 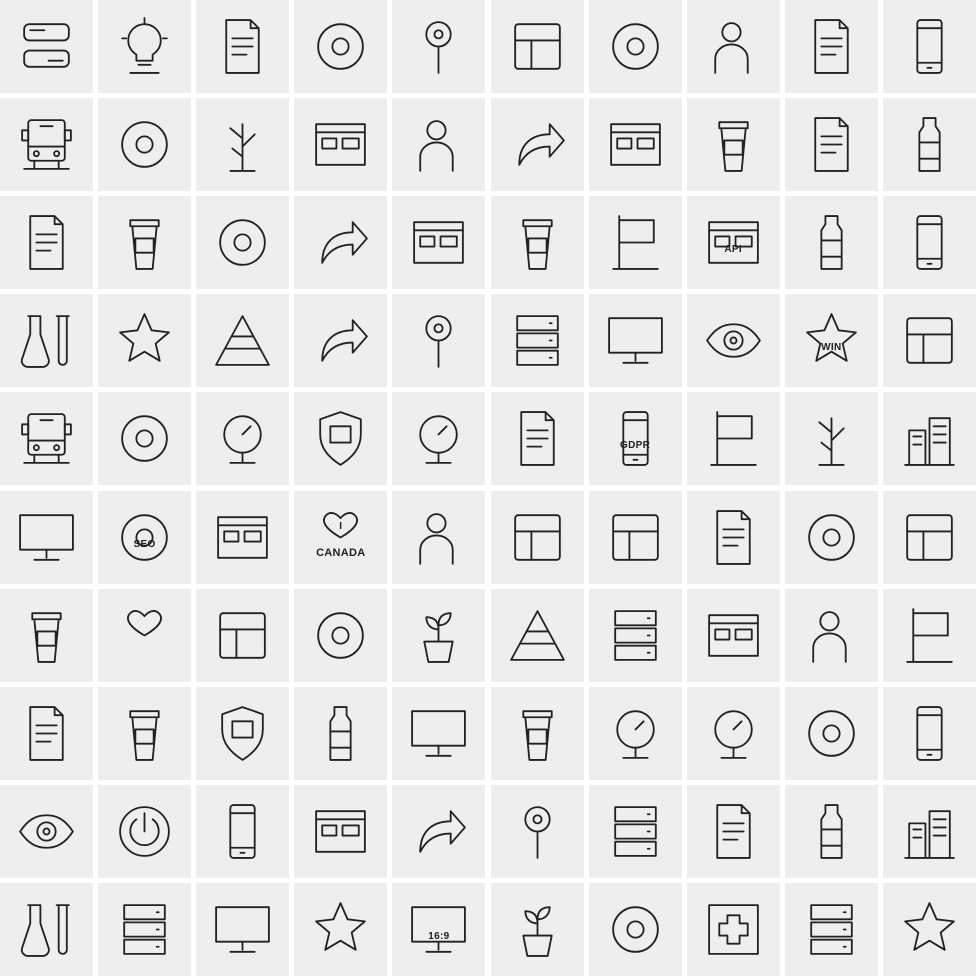 I want to click on icon-cell: API, so click(x=733, y=243).